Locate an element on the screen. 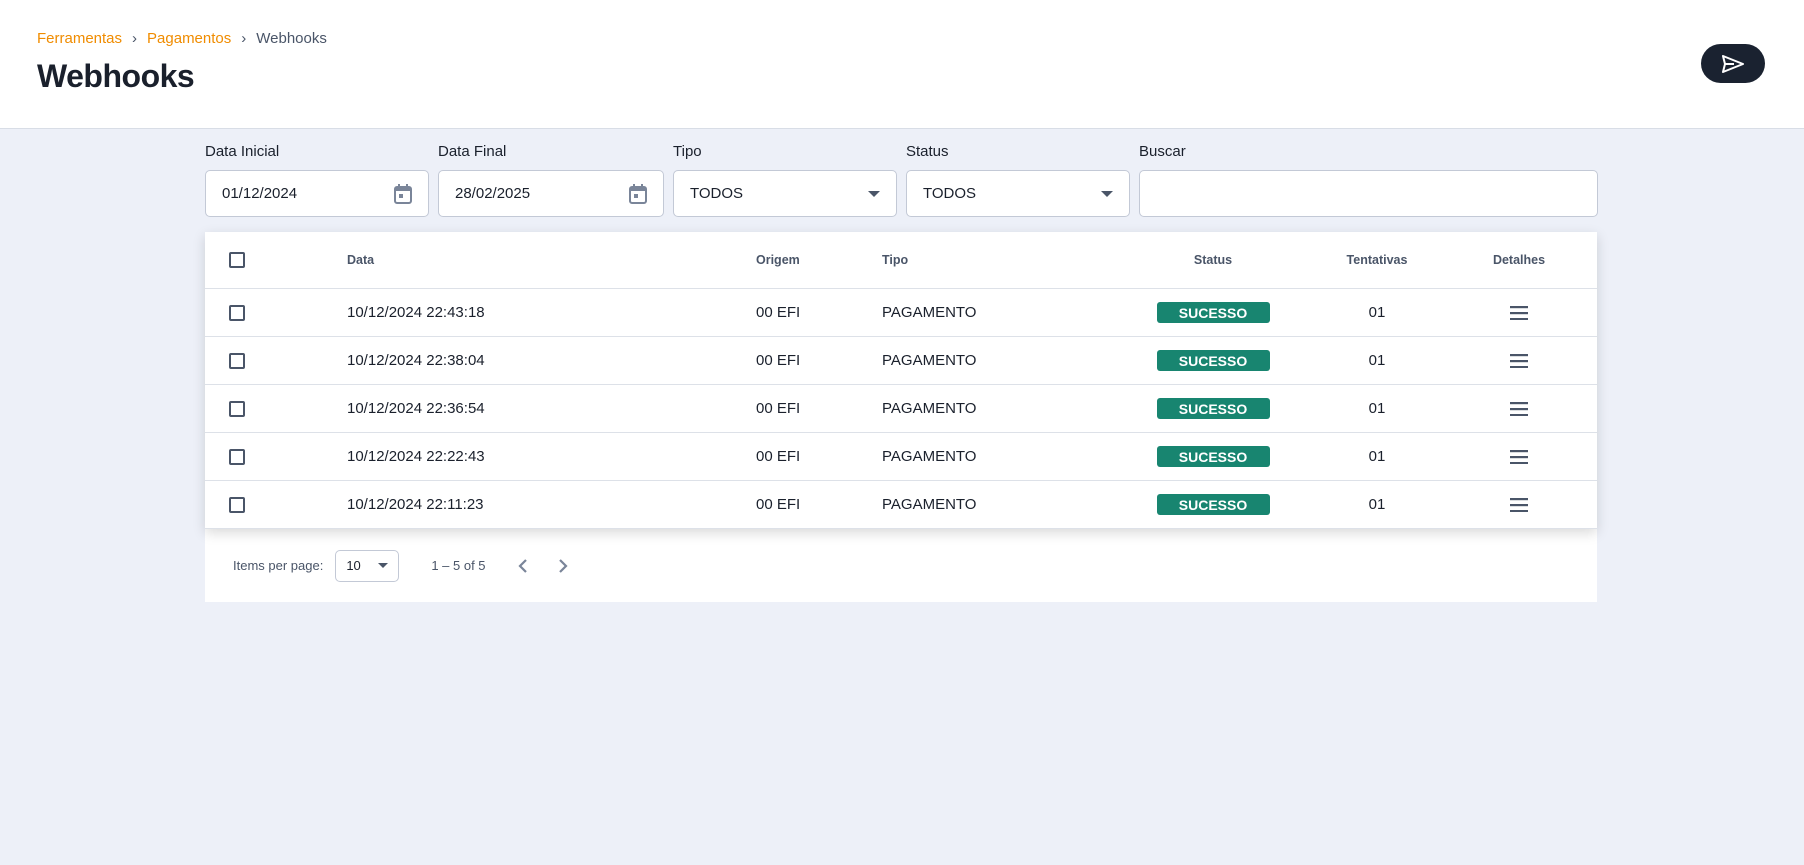 The image size is (1804, 865). next-page-button is located at coordinates (563, 565).